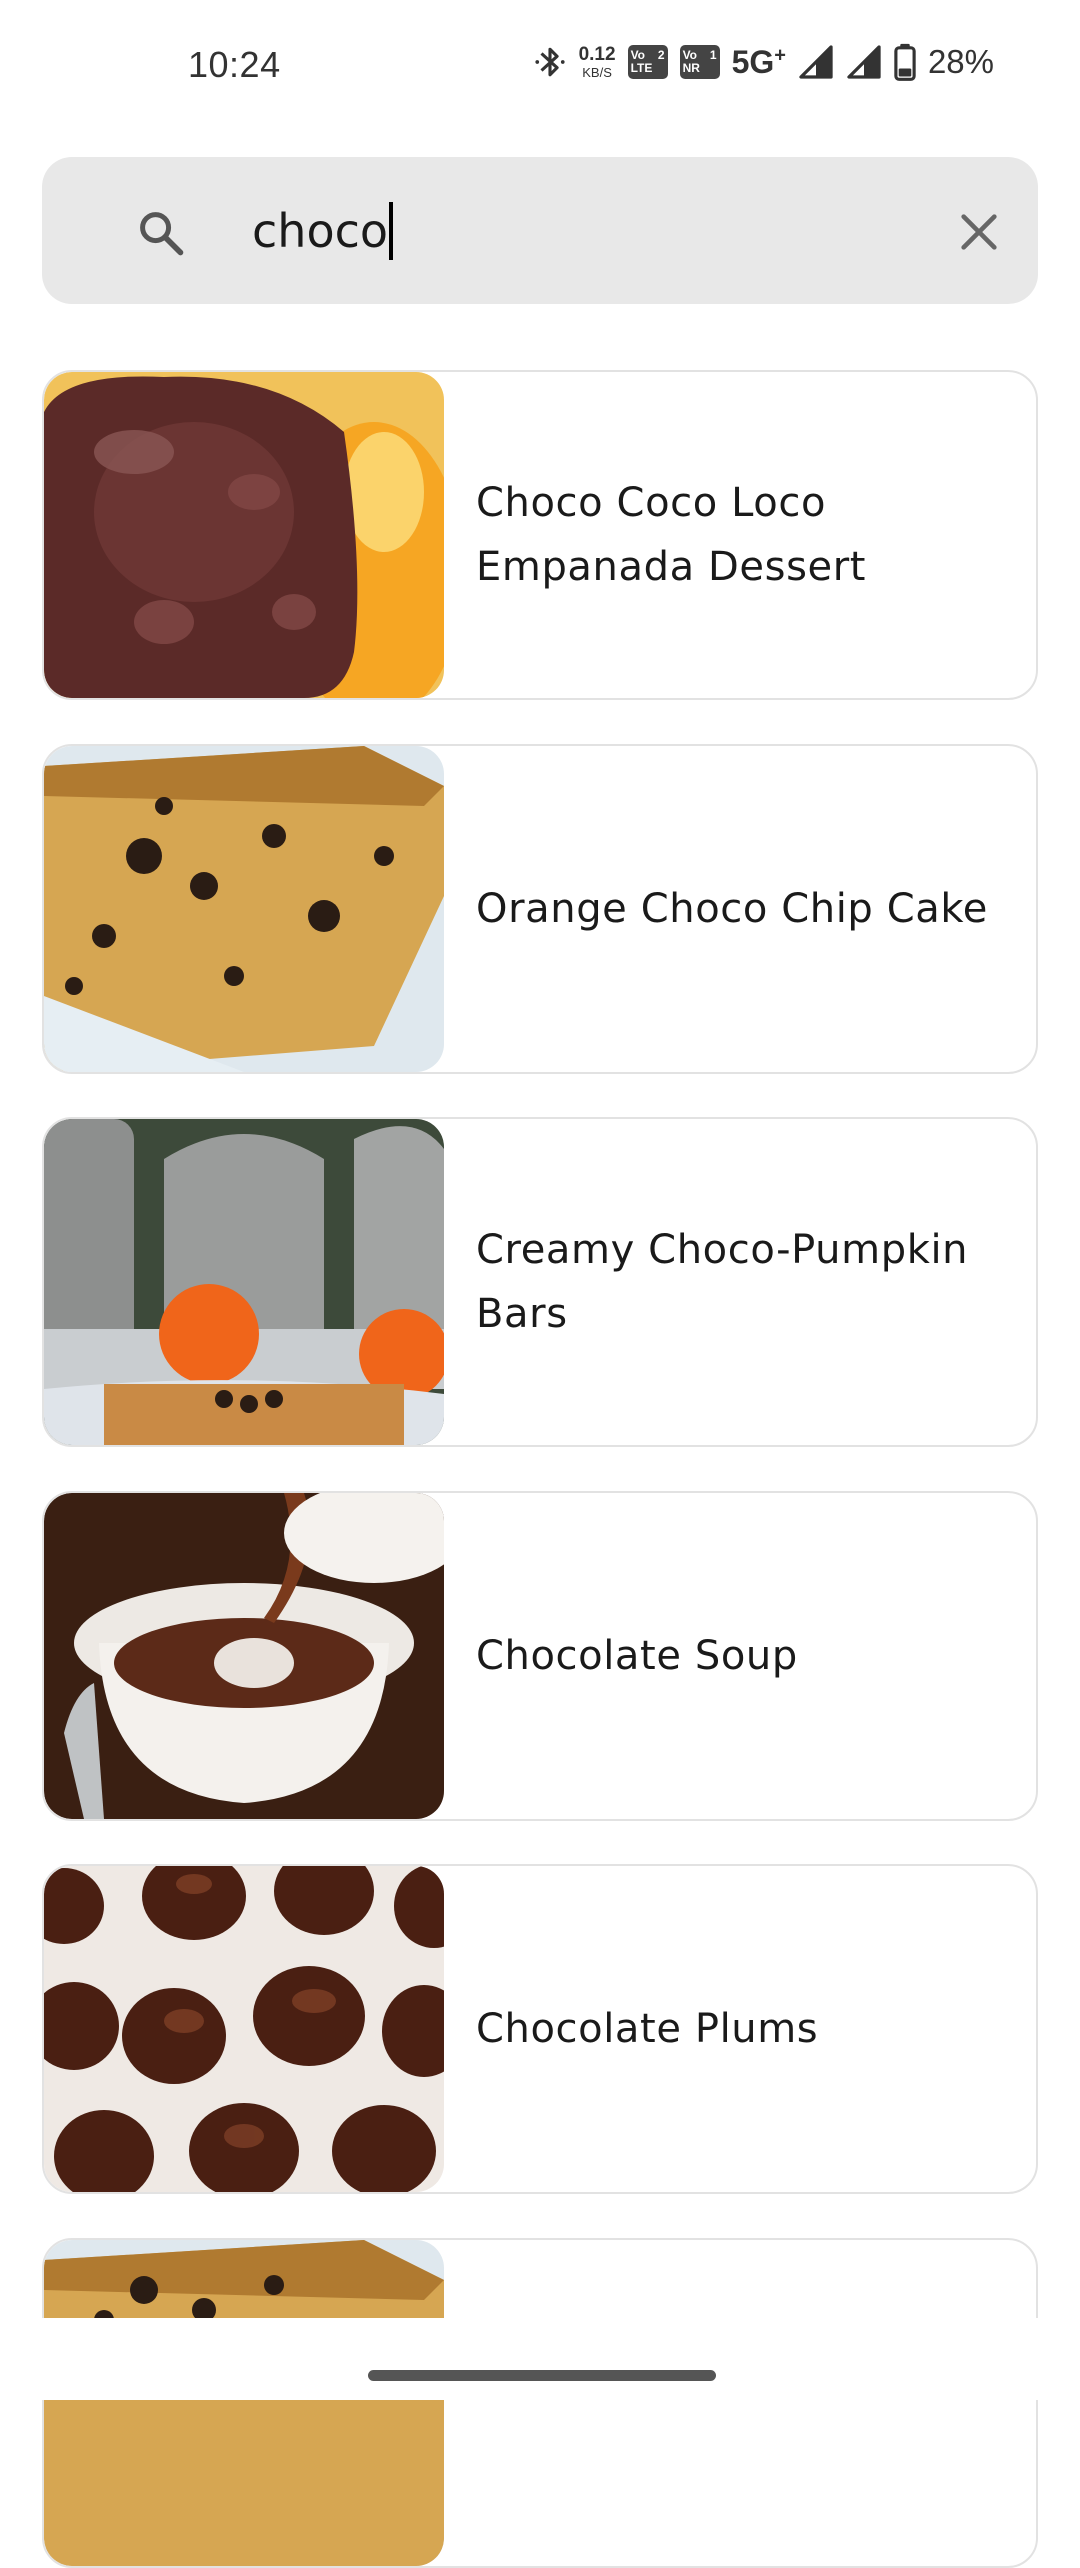 The height and width of the screenshot is (2568, 1080). I want to click on recipe-title: Choco Coco Loco Empanada Dessert, so click(746, 535).